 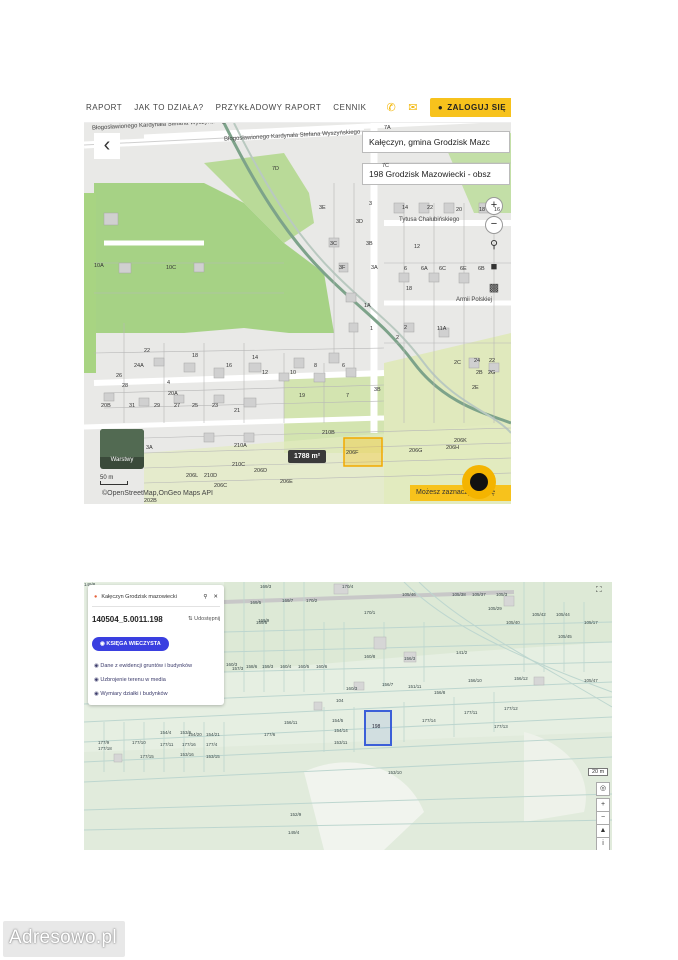 I want to click on back-button: ‹, so click(x=107, y=146).